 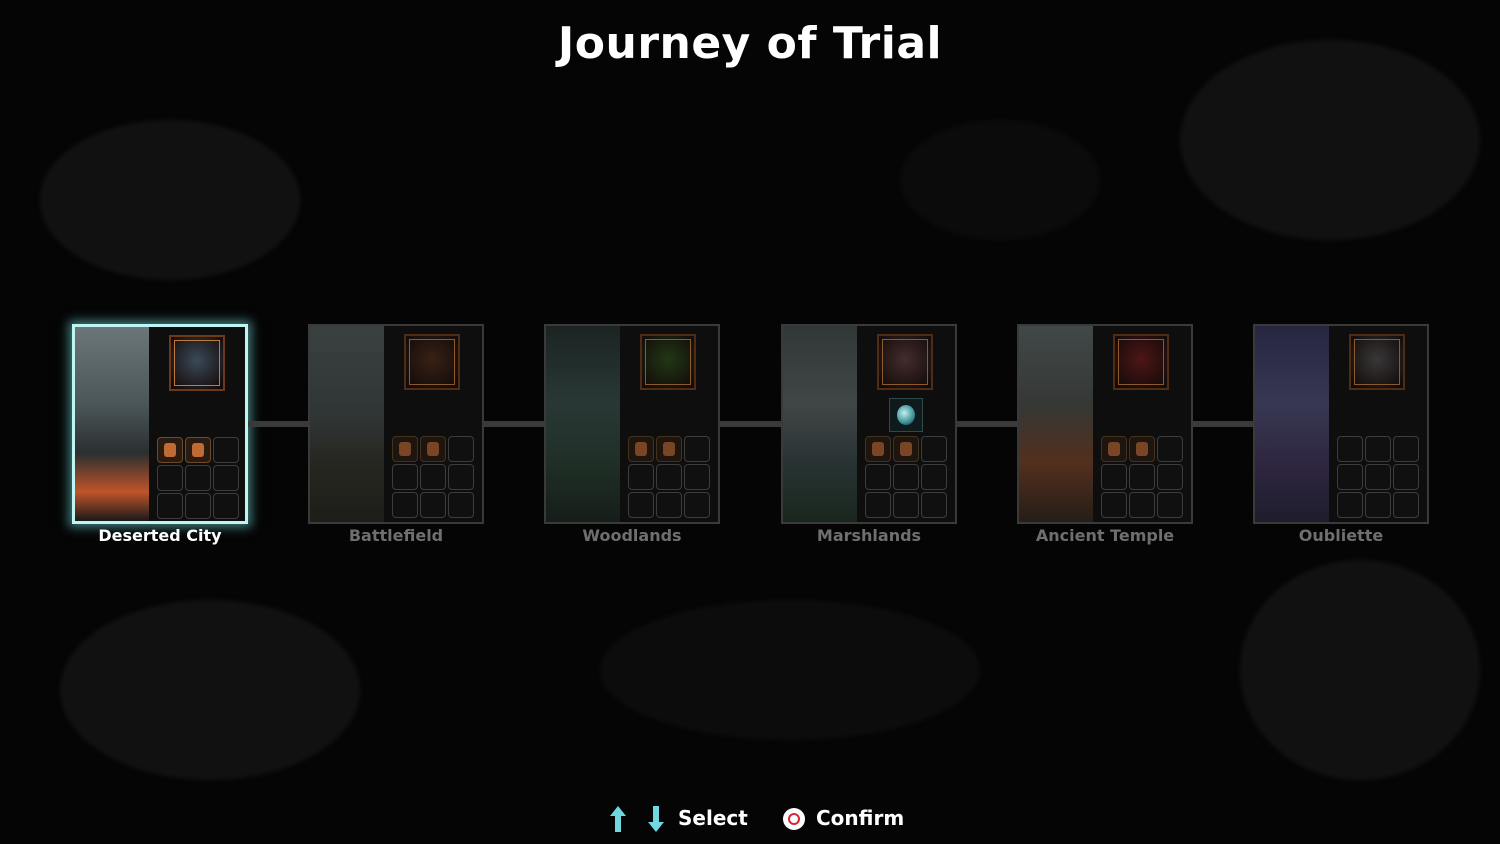 I want to click on arrow-up-icon, so click(x=618, y=819).